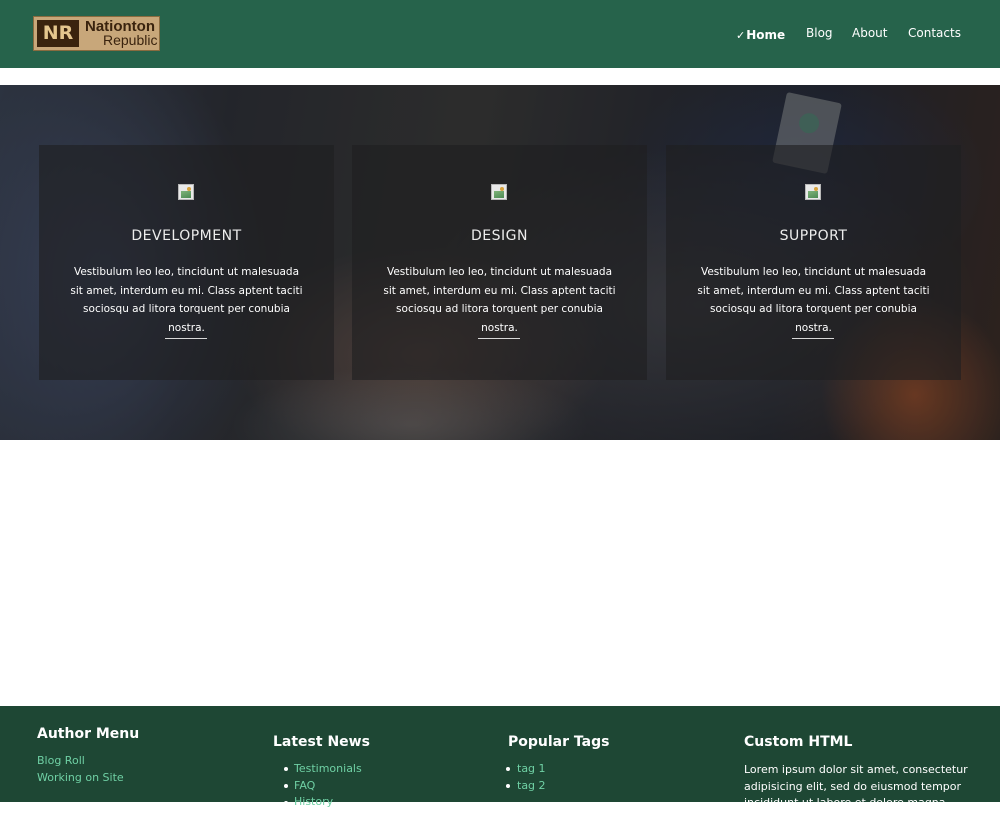  I want to click on service-card-title: SUPPORT, so click(813, 236).